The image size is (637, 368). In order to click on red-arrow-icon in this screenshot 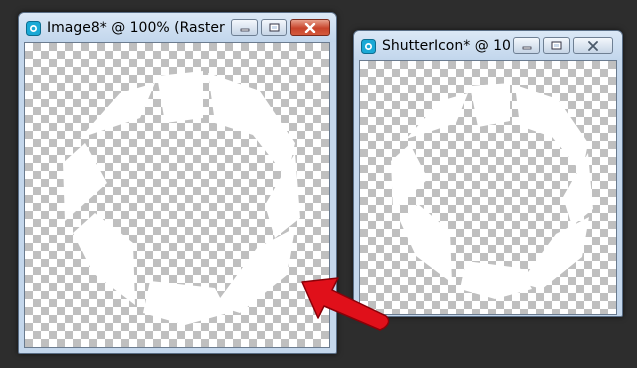, I will do `click(345, 304)`.